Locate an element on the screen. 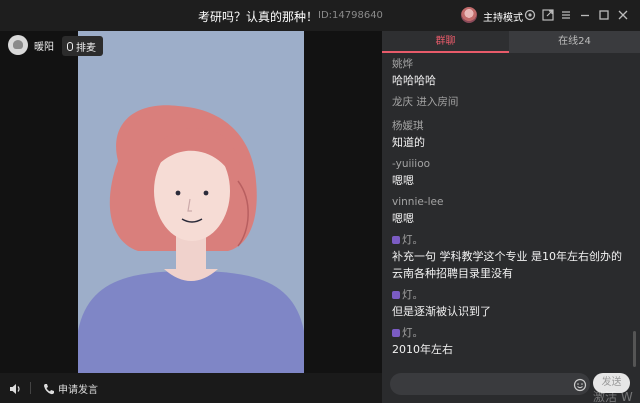  maximize-icon is located at coordinates (604, 15).